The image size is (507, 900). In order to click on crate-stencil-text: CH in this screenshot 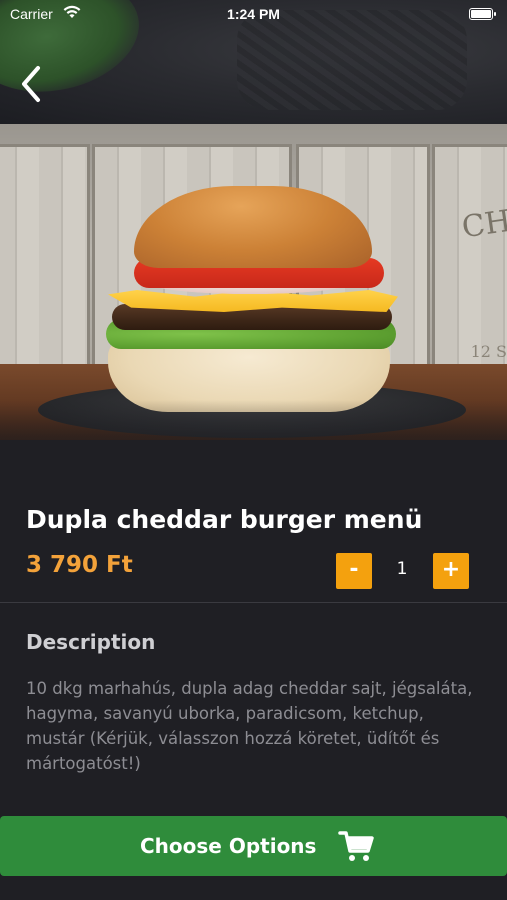, I will do `click(483, 224)`.